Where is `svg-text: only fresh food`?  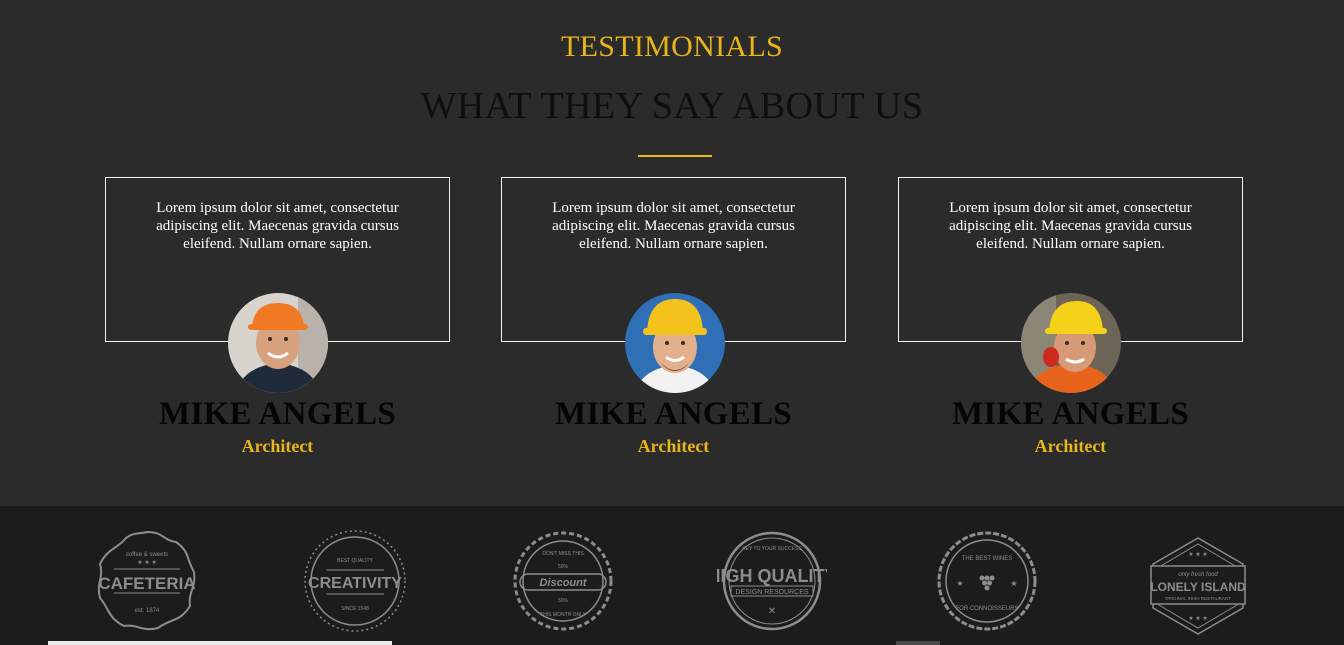
svg-text: only fresh food is located at coordinates (1198, 575).